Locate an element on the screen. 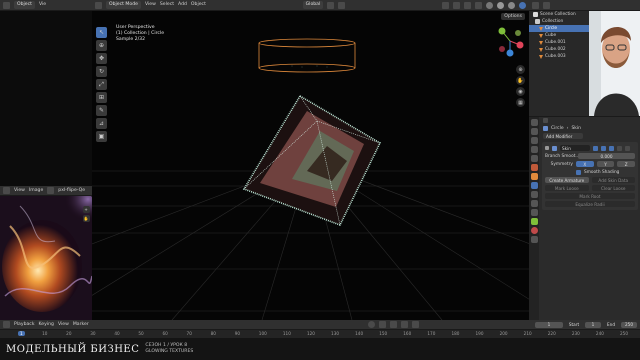 The height and width of the screenshot is (360, 640). output-tab-icon is located at coordinates (534, 140).